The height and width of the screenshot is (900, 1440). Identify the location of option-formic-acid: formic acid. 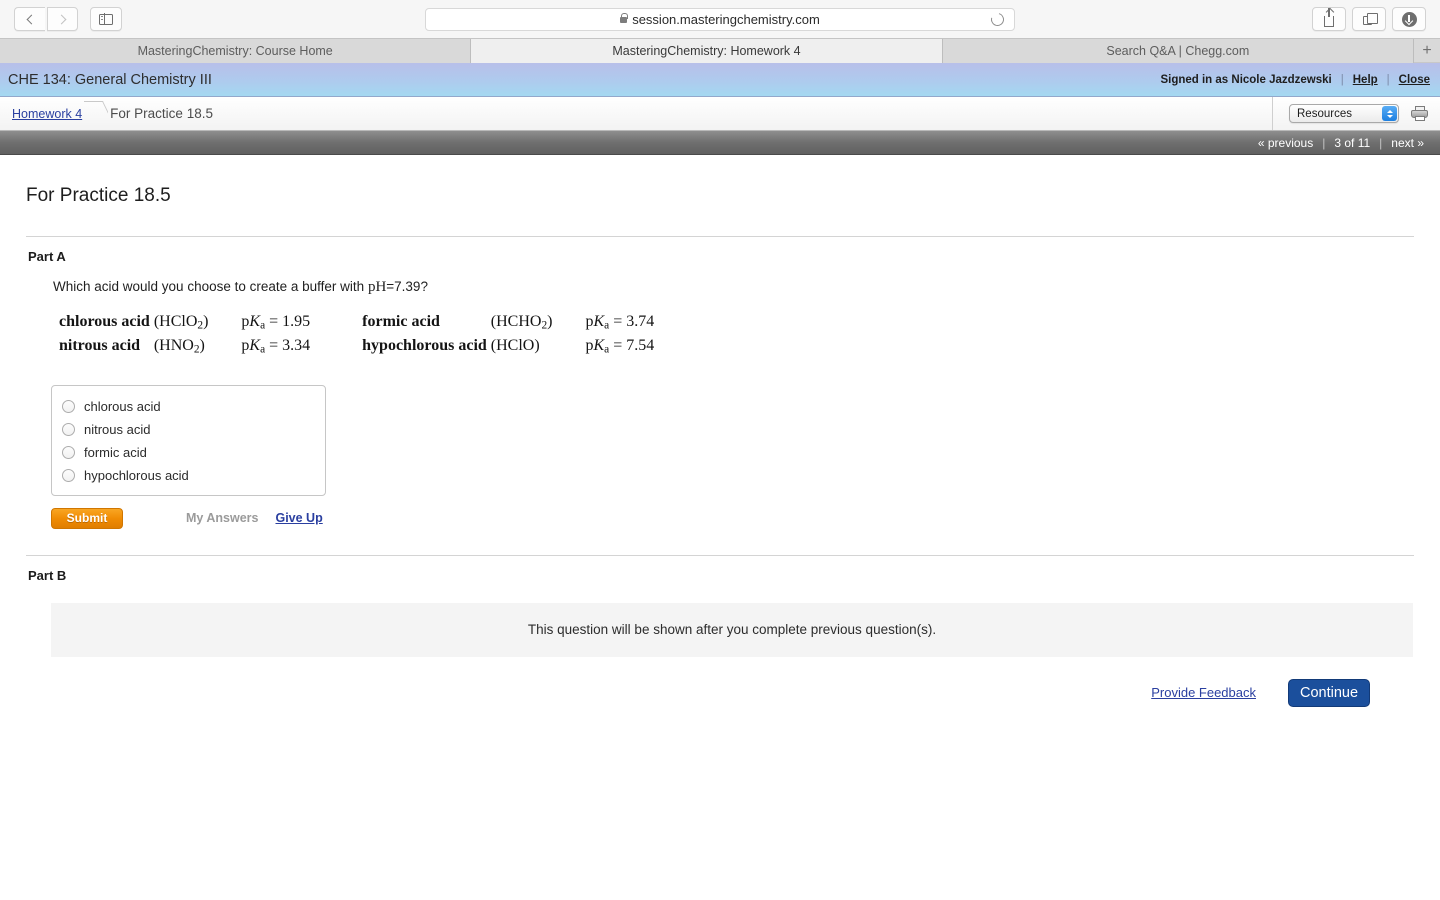
(193, 452).